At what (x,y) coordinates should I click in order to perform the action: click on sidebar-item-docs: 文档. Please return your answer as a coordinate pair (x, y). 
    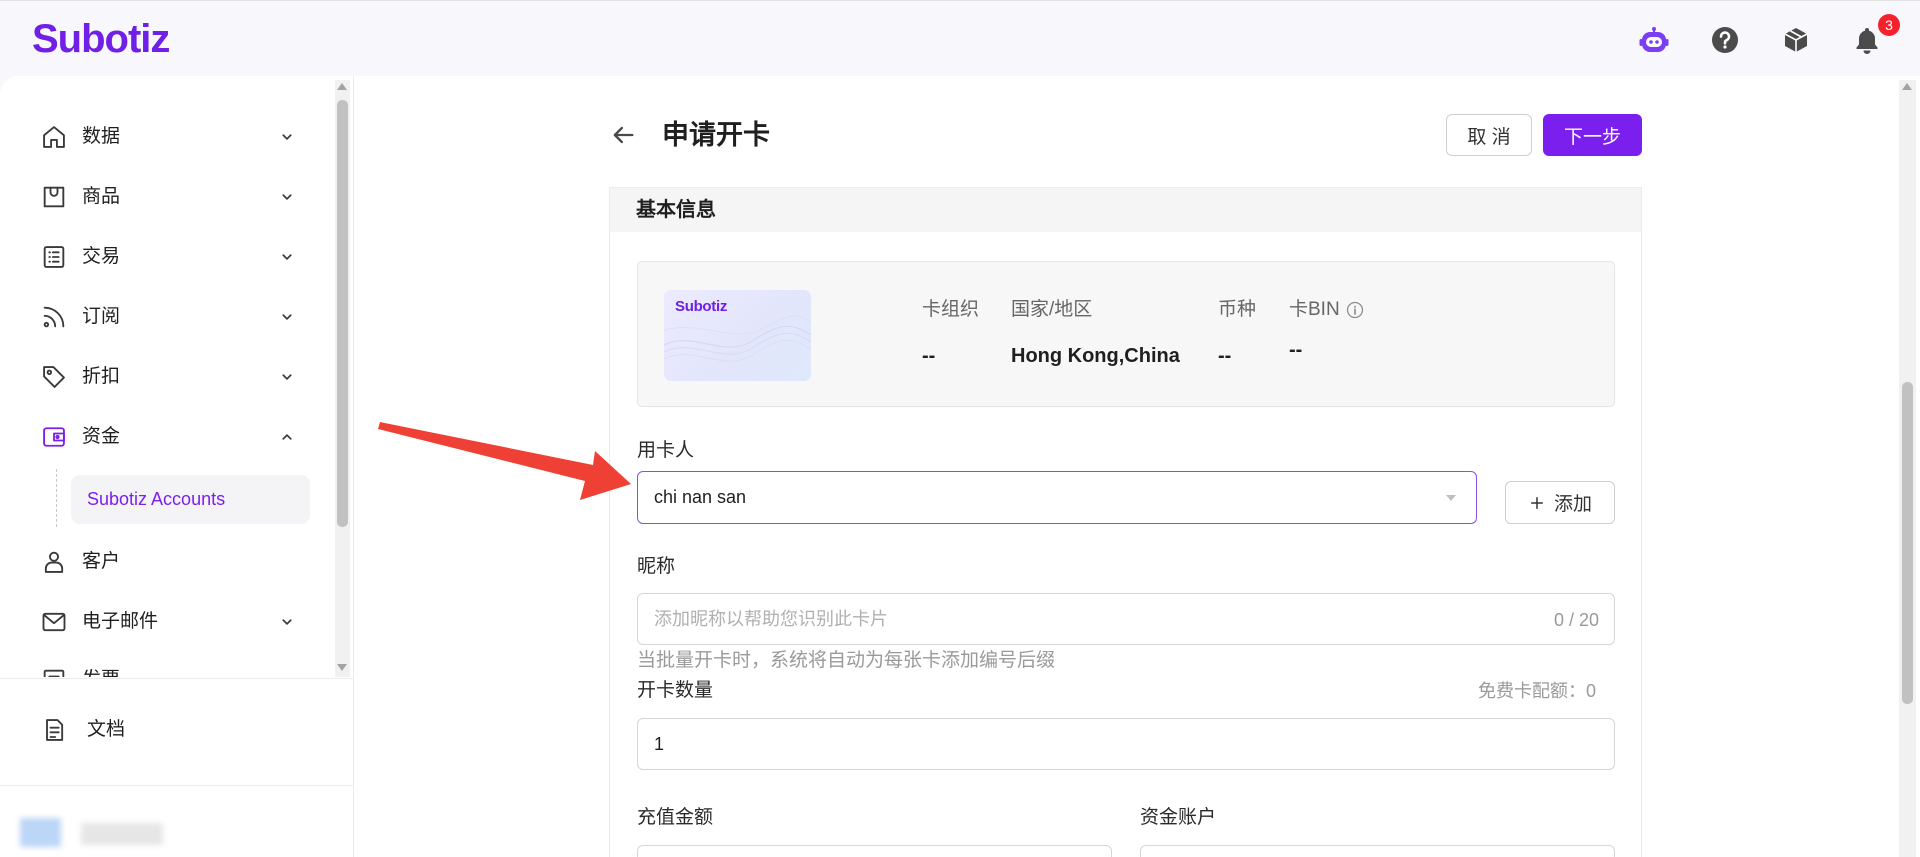
    Looking at the image, I should click on (166, 730).